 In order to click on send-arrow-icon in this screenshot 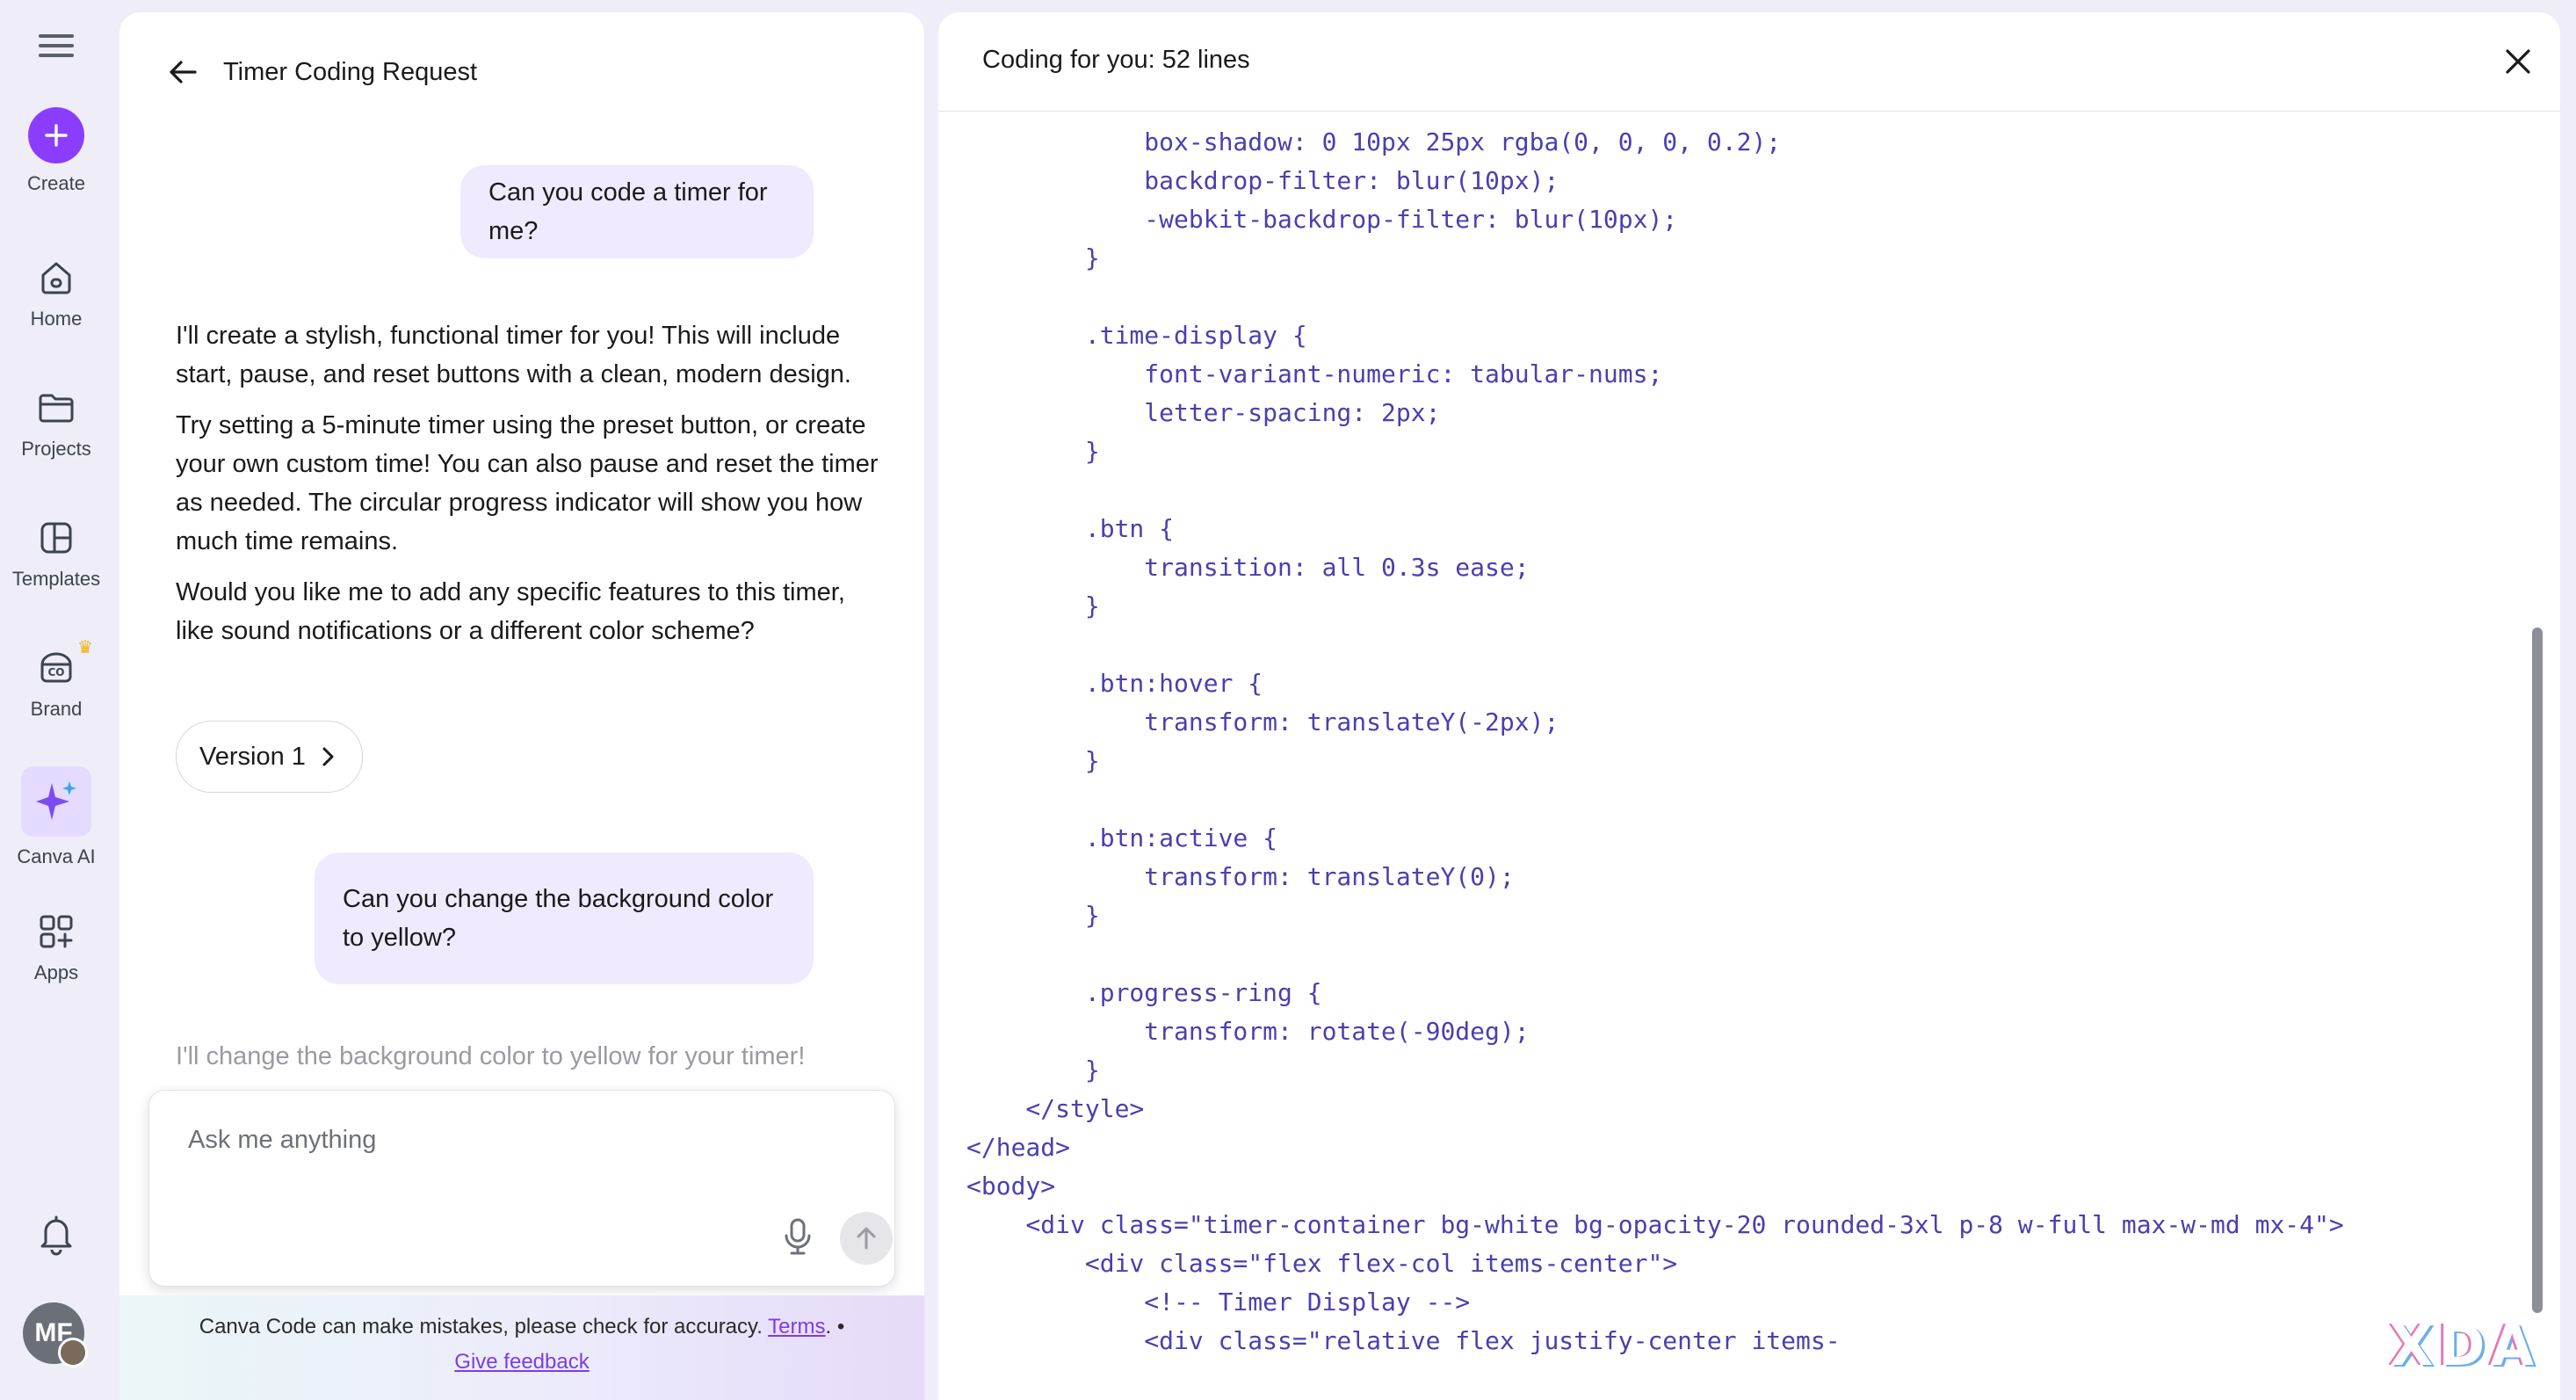, I will do `click(866, 1238)`.